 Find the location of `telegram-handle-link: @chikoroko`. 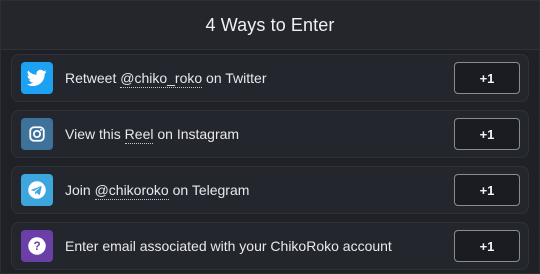

telegram-handle-link: @chikoroko is located at coordinates (131, 191).